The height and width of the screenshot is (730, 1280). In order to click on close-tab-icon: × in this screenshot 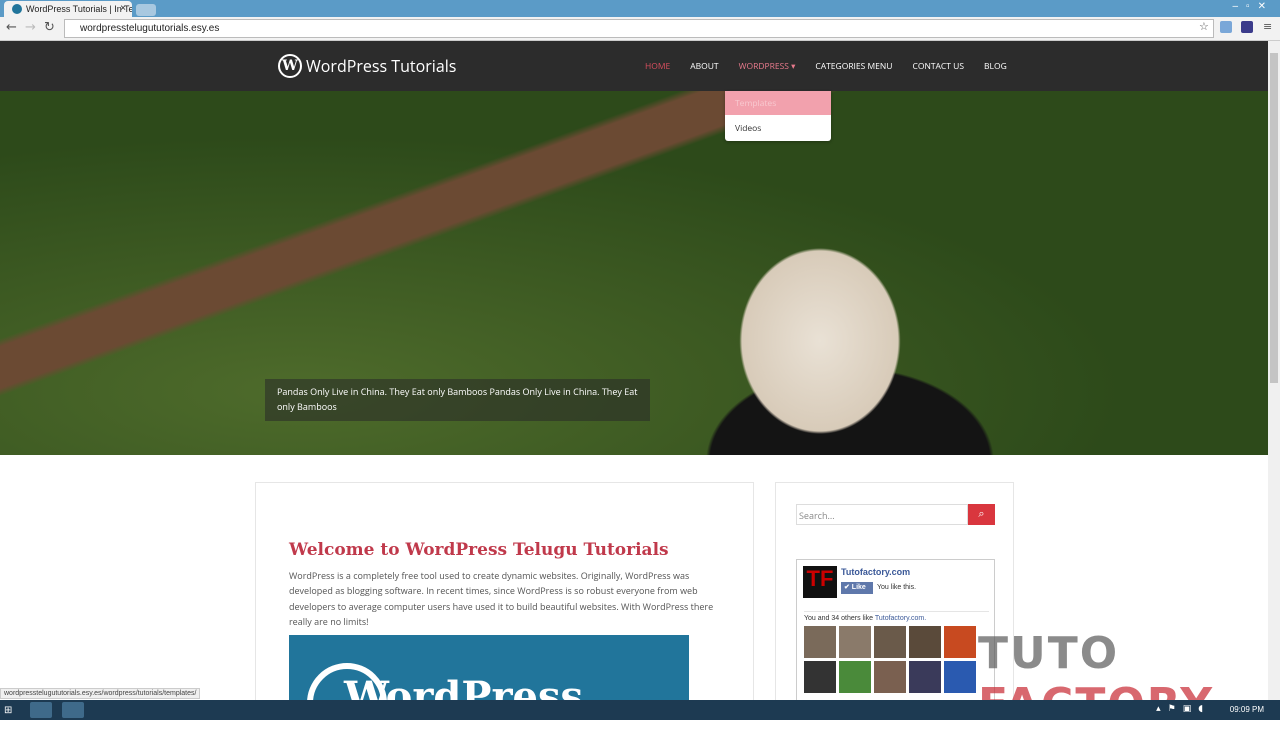, I will do `click(123, 8)`.